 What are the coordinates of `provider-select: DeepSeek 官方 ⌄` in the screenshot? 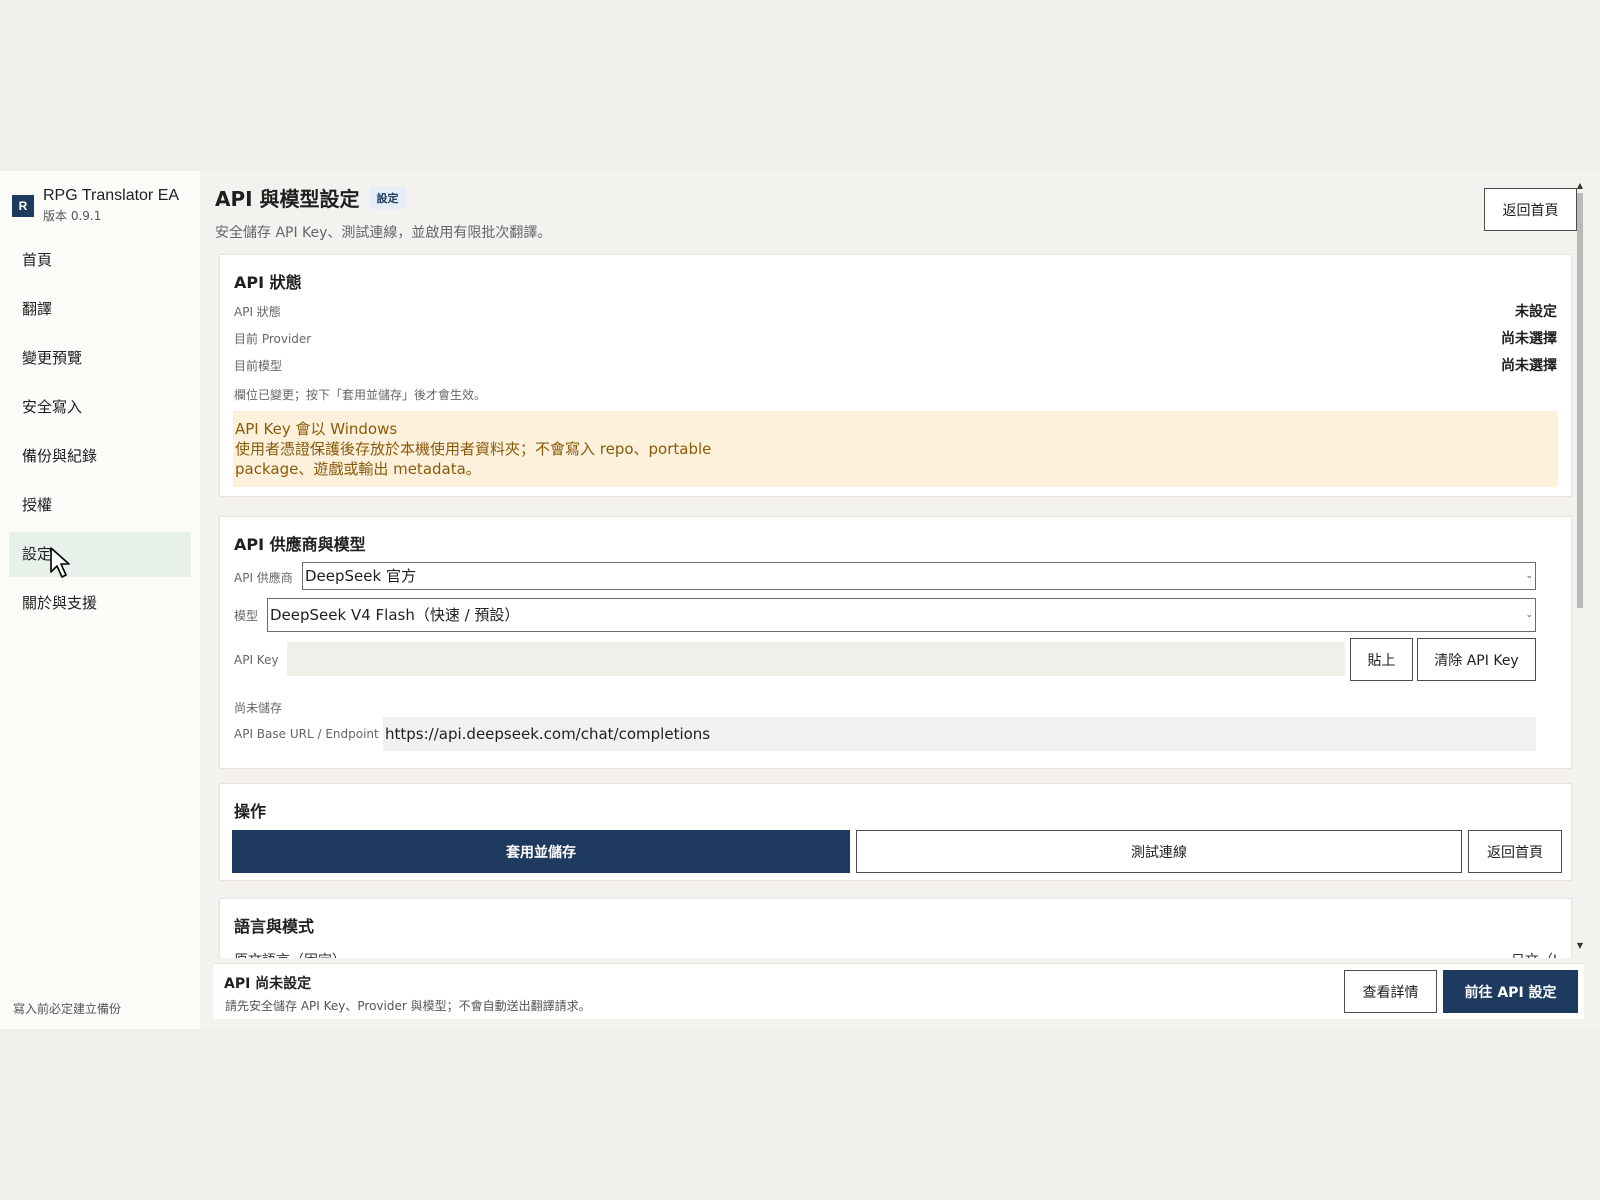 It's located at (919, 576).